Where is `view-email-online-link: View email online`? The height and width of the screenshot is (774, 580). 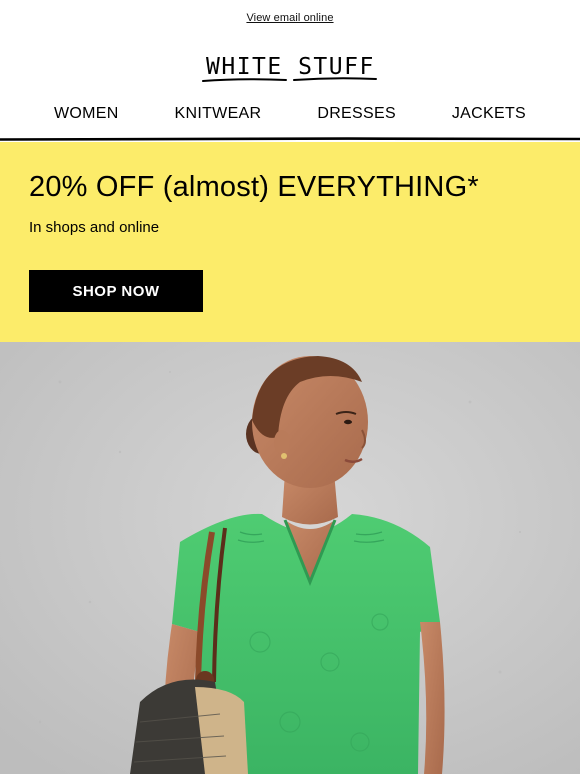 view-email-online-link: View email online is located at coordinates (289, 18).